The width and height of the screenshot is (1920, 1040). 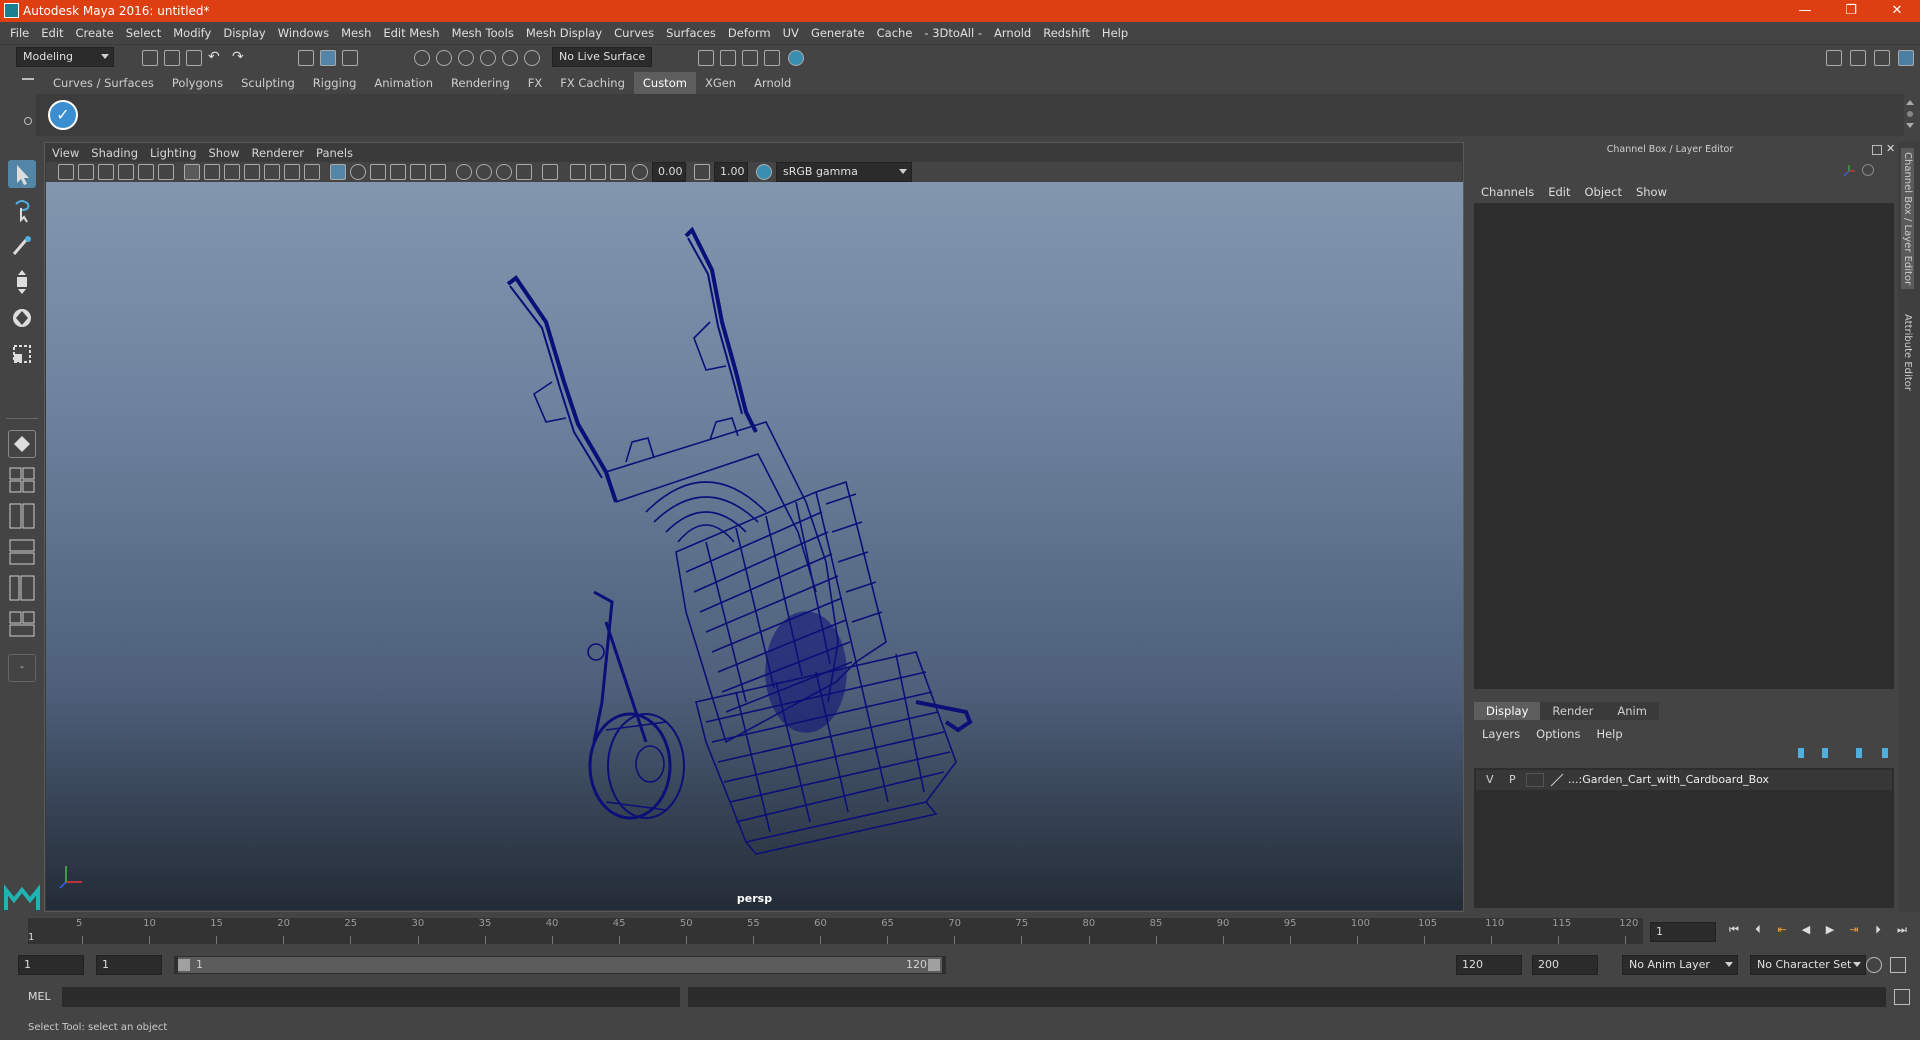 I want to click on go-to-end-icon: ⏭, so click(x=1902, y=930).